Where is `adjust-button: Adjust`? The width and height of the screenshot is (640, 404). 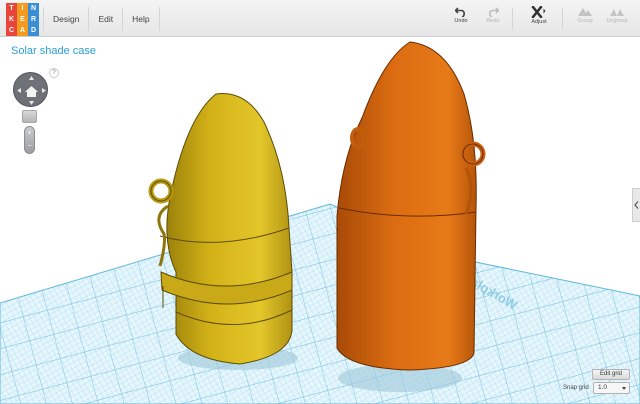
adjust-button: Adjust is located at coordinates (539, 19).